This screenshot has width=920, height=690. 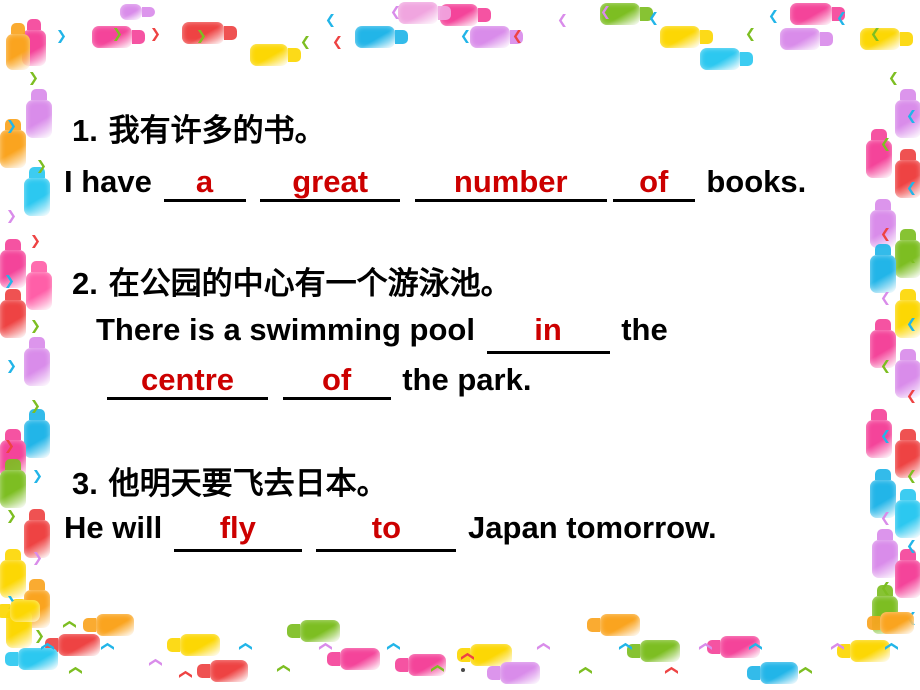 What do you see at coordinates (85, 130) in the screenshot?
I see `exercise-1-number: 1.` at bounding box center [85, 130].